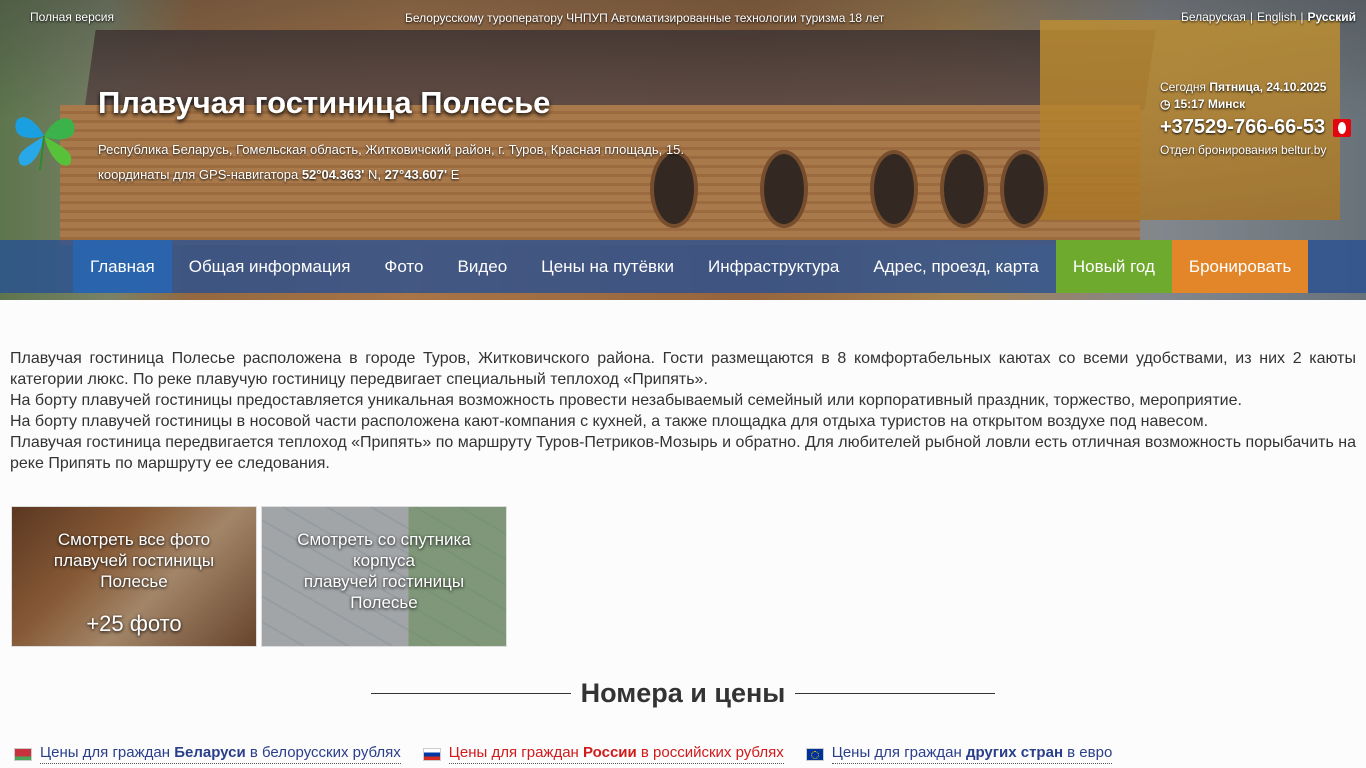 The width and height of the screenshot is (1366, 768). What do you see at coordinates (134, 623) in the screenshot?
I see `photo-count: +25 фото` at bounding box center [134, 623].